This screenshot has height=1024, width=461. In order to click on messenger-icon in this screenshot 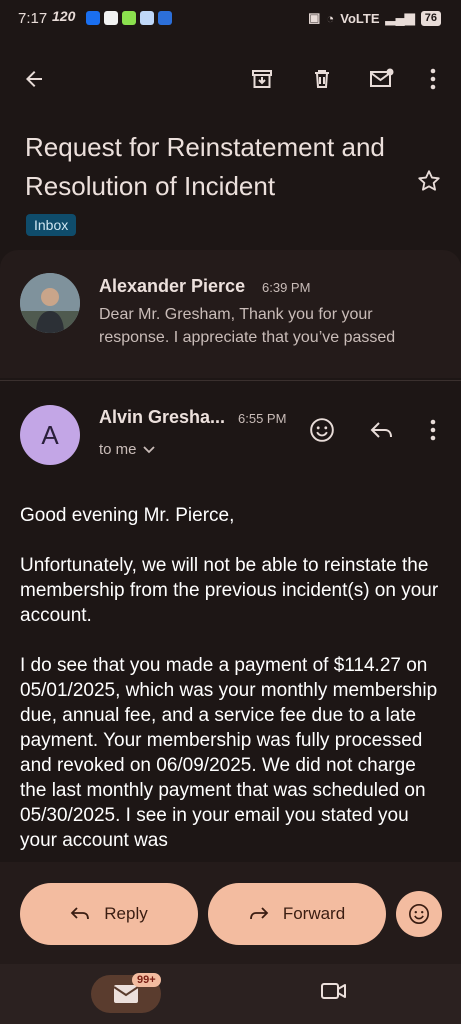, I will do `click(93, 18)`.